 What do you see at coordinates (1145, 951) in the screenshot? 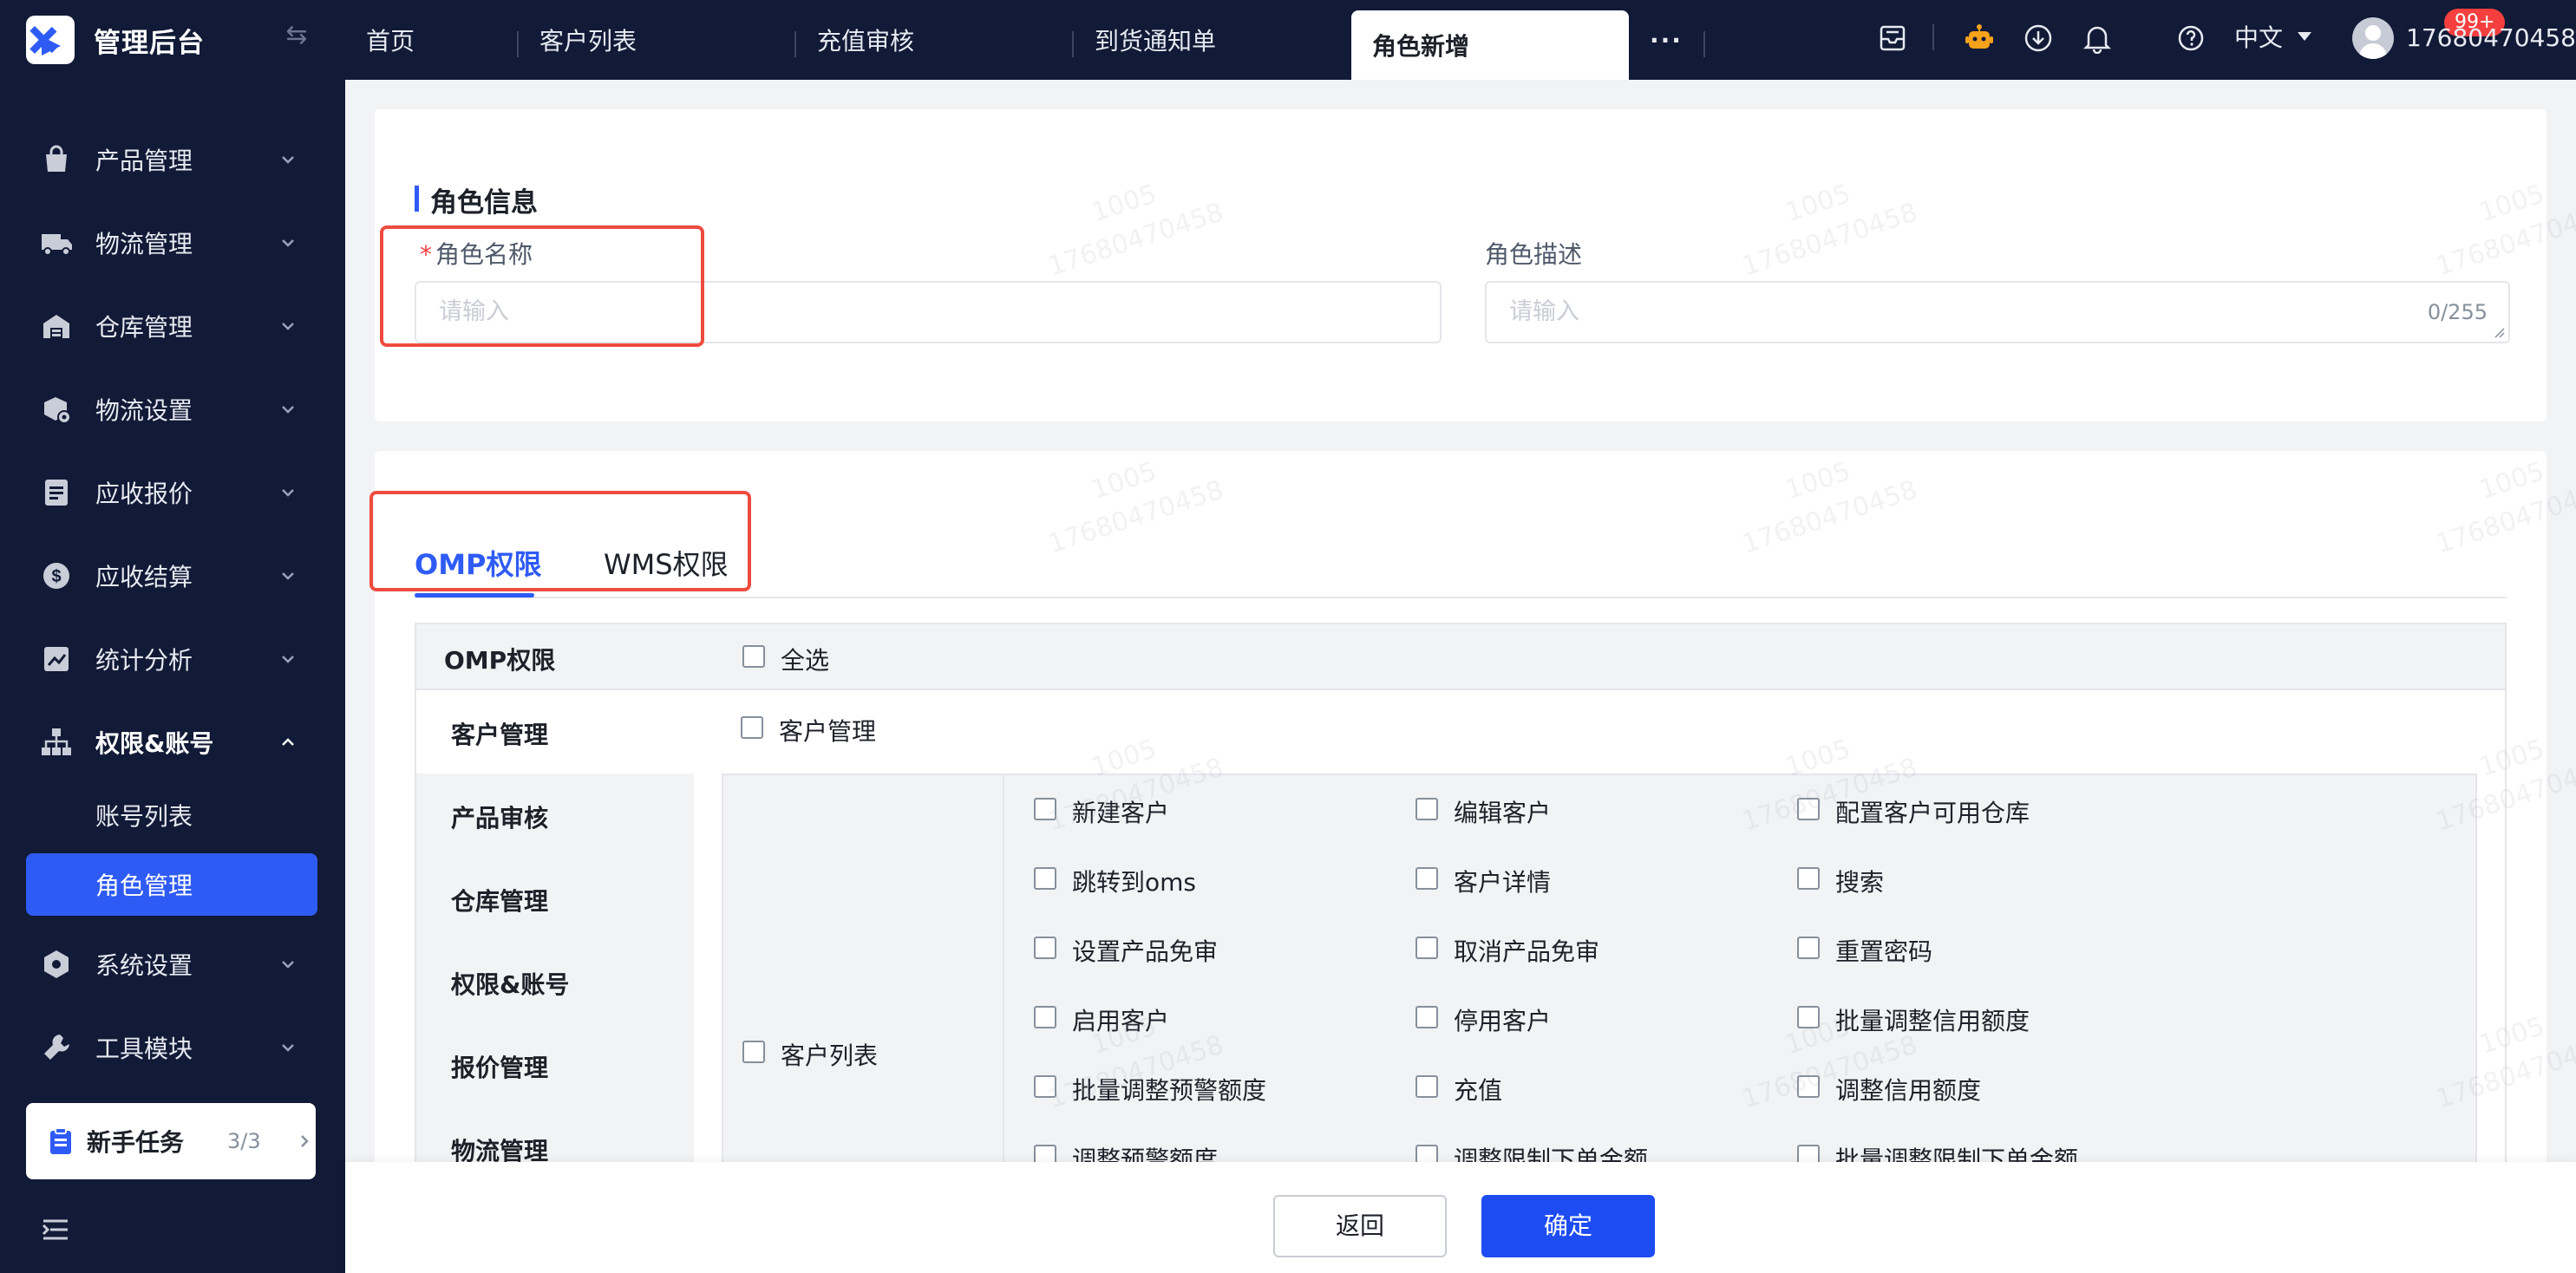
I see `action-label: 设置产品免审` at bounding box center [1145, 951].